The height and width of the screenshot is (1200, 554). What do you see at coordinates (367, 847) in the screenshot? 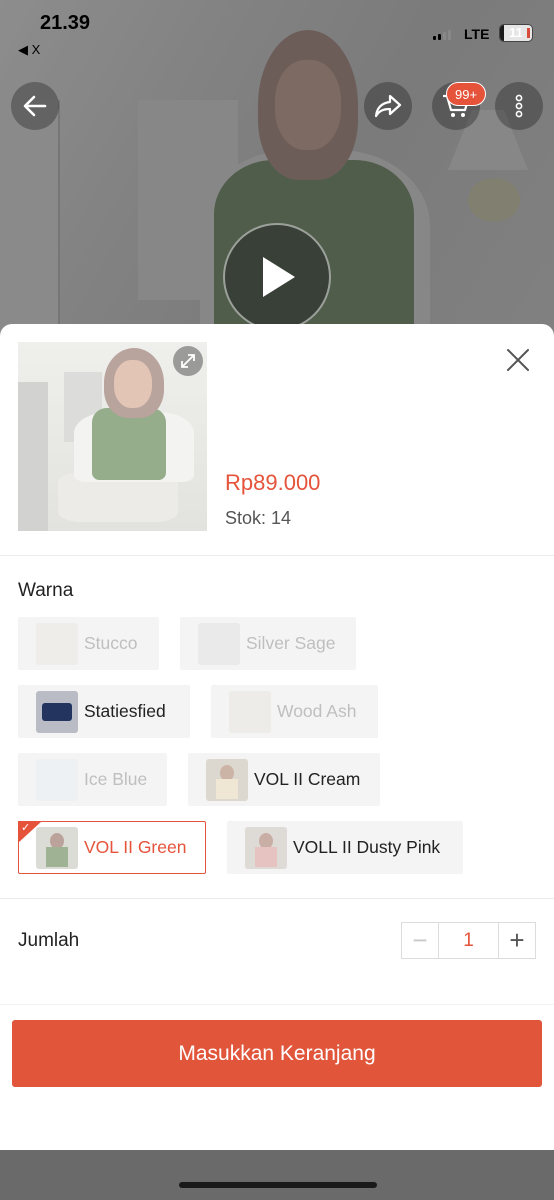
I see `variant-label: VOLL II Dusty Pink` at bounding box center [367, 847].